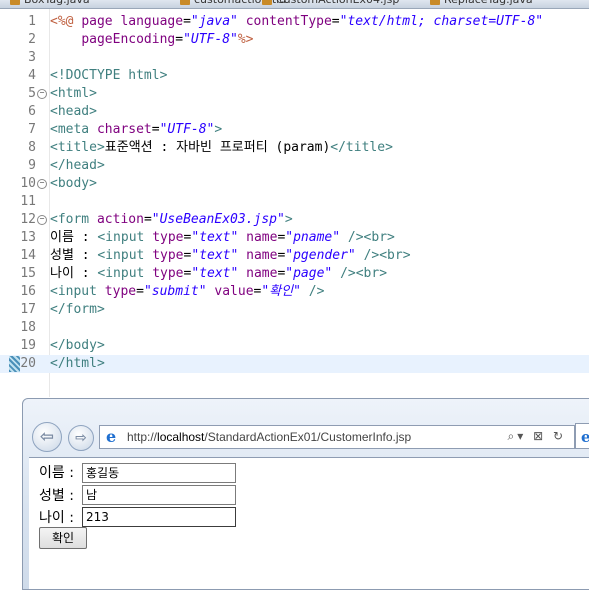 This screenshot has height=590, width=589. Describe the element at coordinates (32, 39) in the screenshot. I see `line-number: 2` at that location.